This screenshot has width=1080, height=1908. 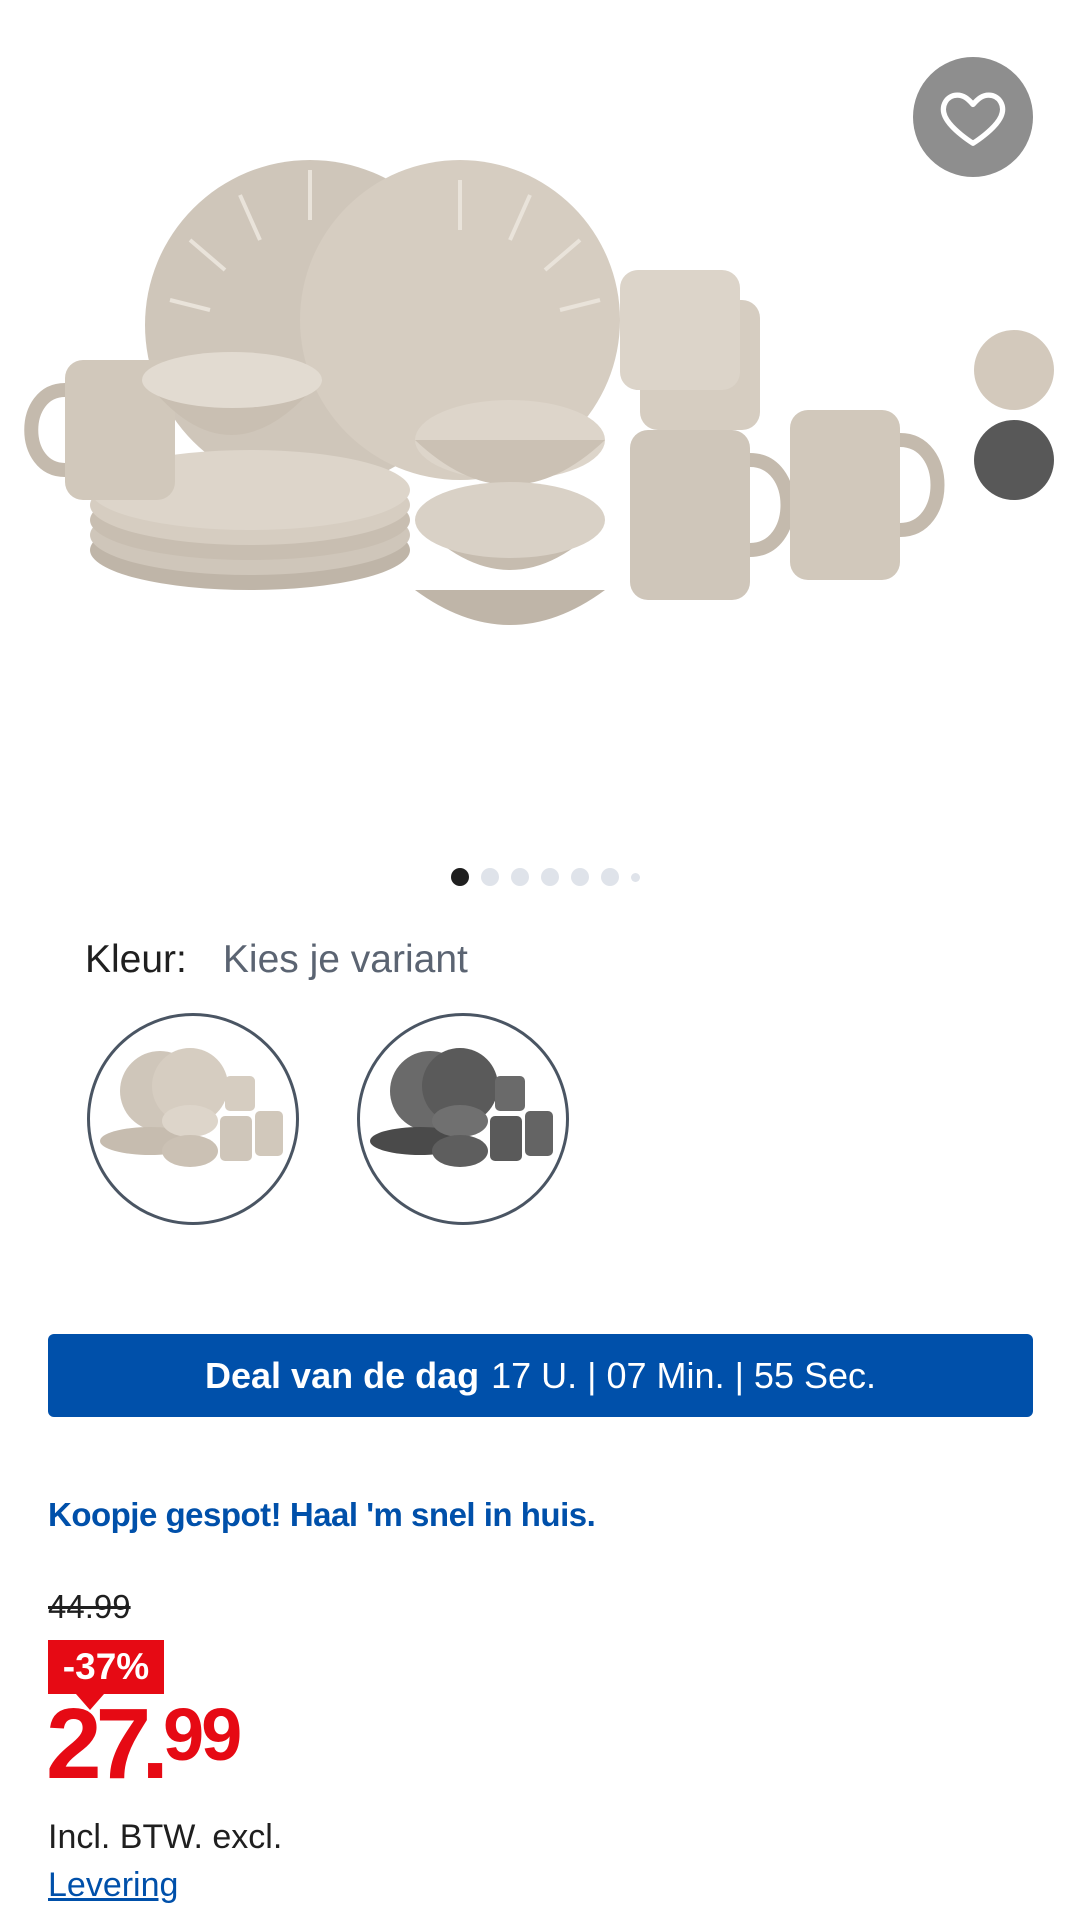 What do you see at coordinates (113, 1885) in the screenshot?
I see `delivery-link: Levering` at bounding box center [113, 1885].